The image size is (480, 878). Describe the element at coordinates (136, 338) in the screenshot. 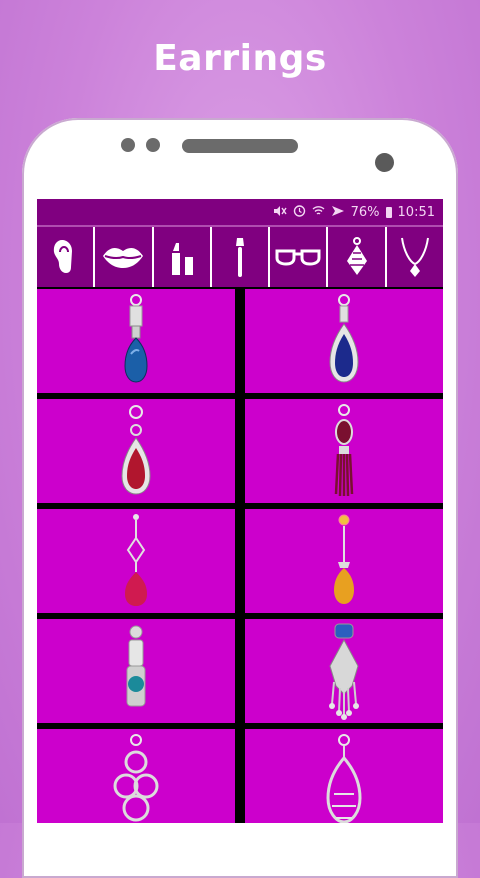

I see `blue-teardrop-earring` at that location.